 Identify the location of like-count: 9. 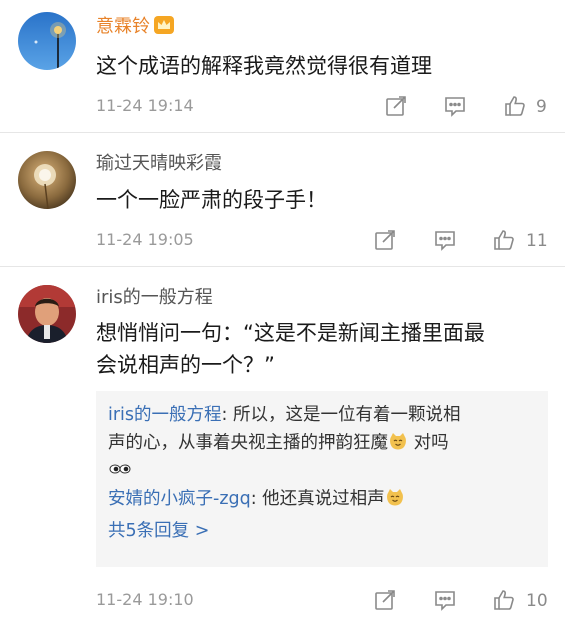
(541, 107).